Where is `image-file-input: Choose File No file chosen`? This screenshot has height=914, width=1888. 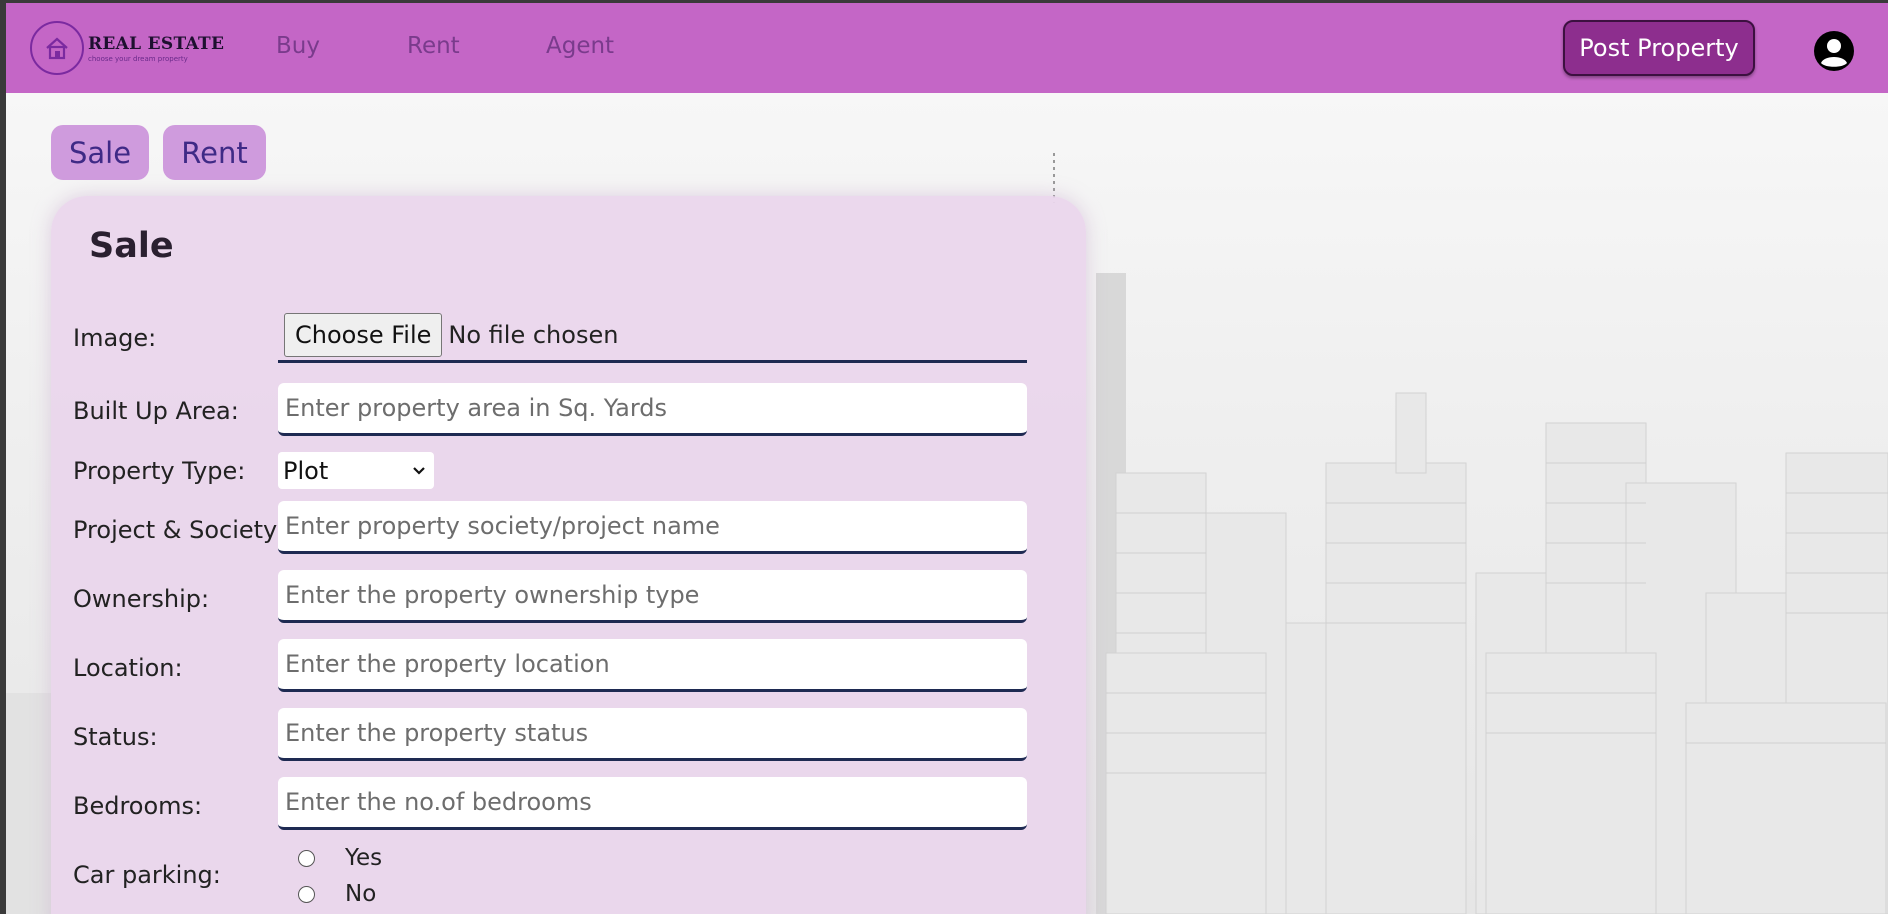
image-file-input: Choose File No file chosen is located at coordinates (652, 336).